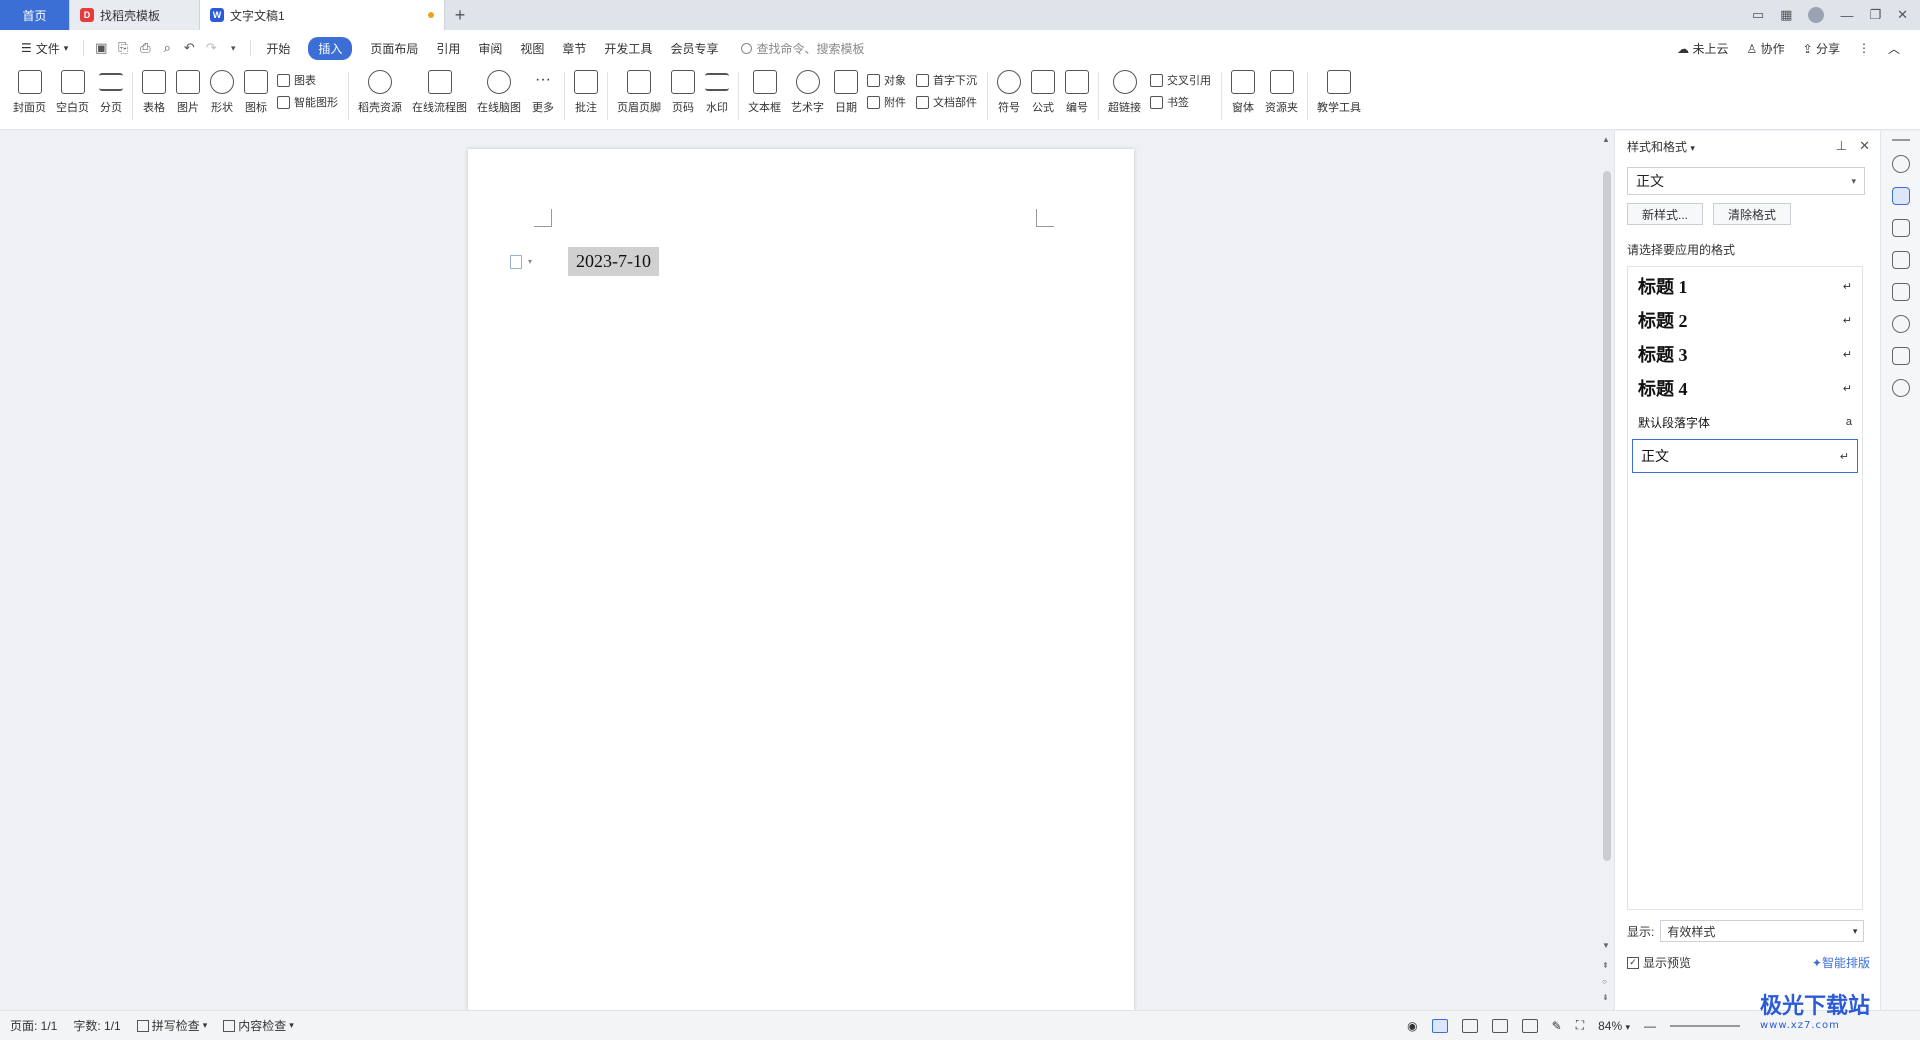 The width and height of the screenshot is (1920, 1040). Describe the element at coordinates (1077, 92) in the screenshot. I see `numbering-button: 编号` at that location.